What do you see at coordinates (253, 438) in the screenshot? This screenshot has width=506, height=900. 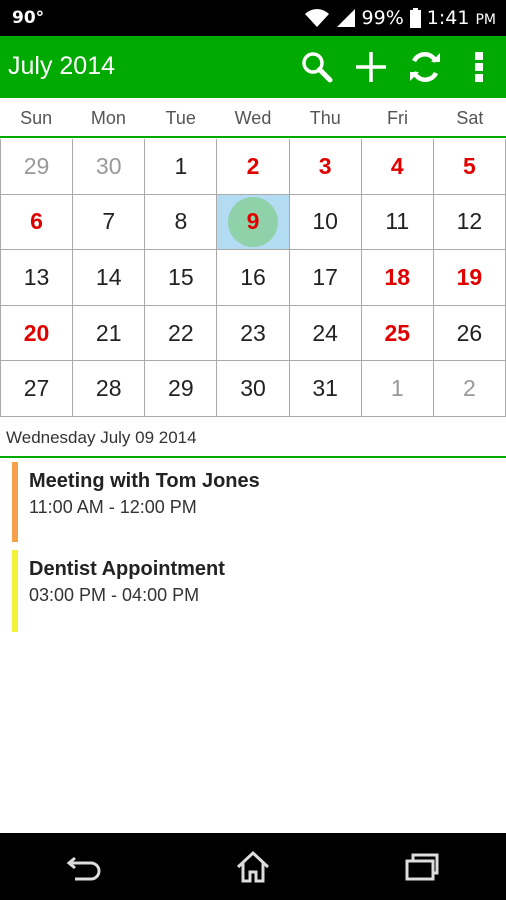 I see `selected-date-header: Wednesday July 09 2014` at bounding box center [253, 438].